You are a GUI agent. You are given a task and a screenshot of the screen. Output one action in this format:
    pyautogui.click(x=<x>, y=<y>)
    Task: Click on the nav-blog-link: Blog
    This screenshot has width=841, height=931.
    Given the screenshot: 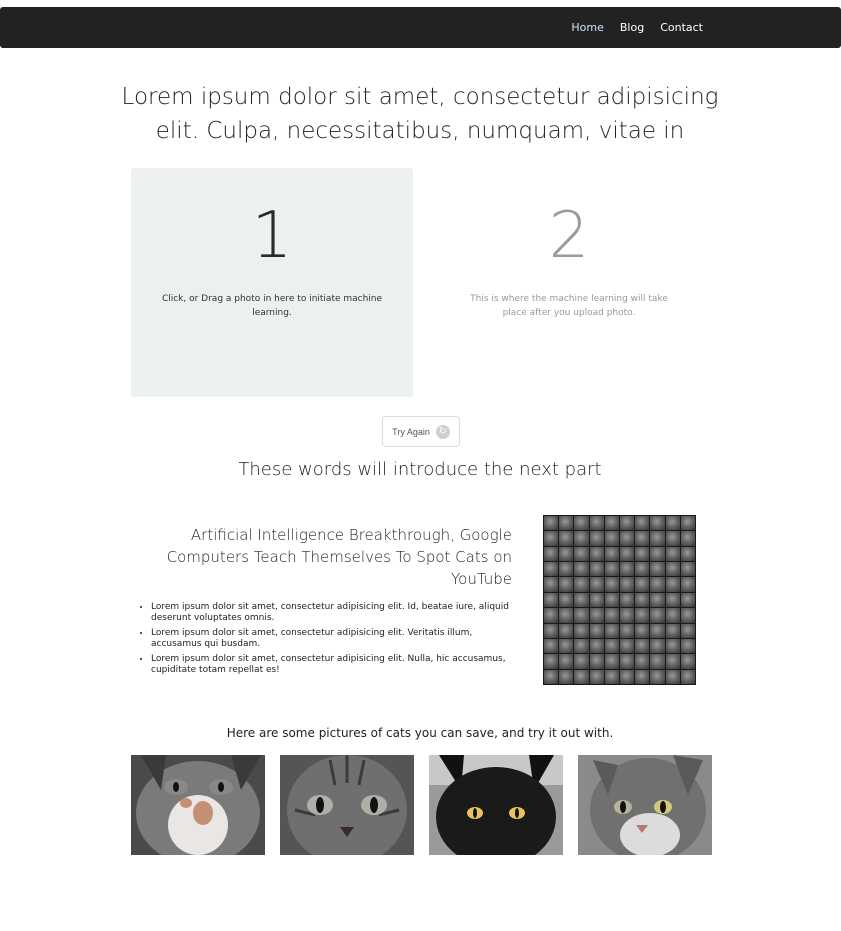 What is the action you would take?
    pyautogui.click(x=632, y=27)
    